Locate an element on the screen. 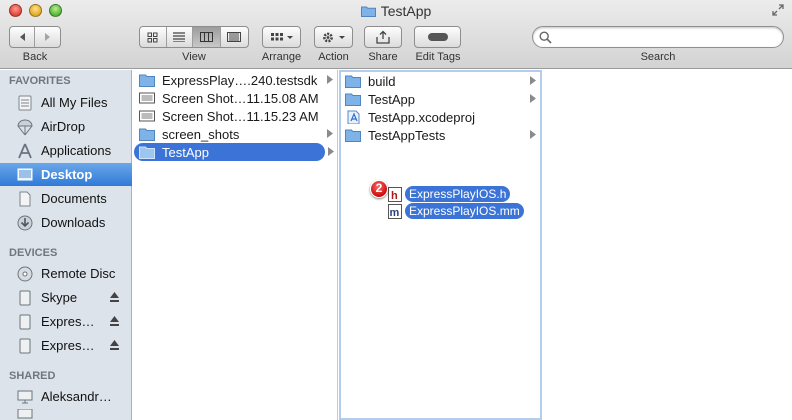 The width and height of the screenshot is (792, 420). desktop-icon is located at coordinates (25, 174).